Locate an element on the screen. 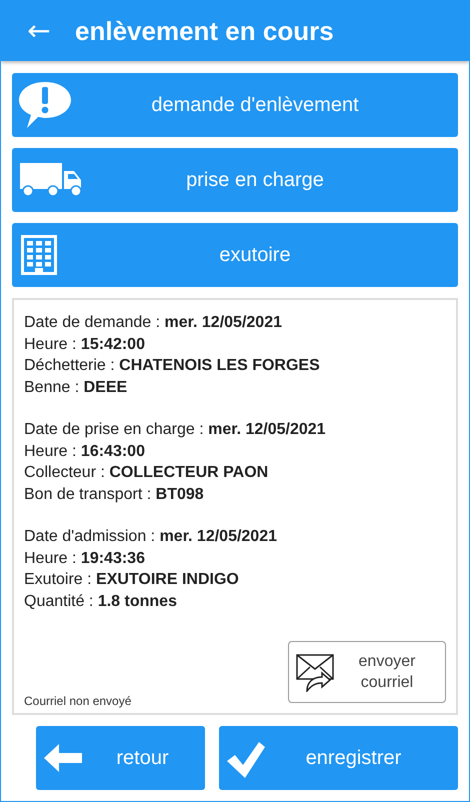 The height and width of the screenshot is (802, 470). left-arrow-icon is located at coordinates (63, 758).